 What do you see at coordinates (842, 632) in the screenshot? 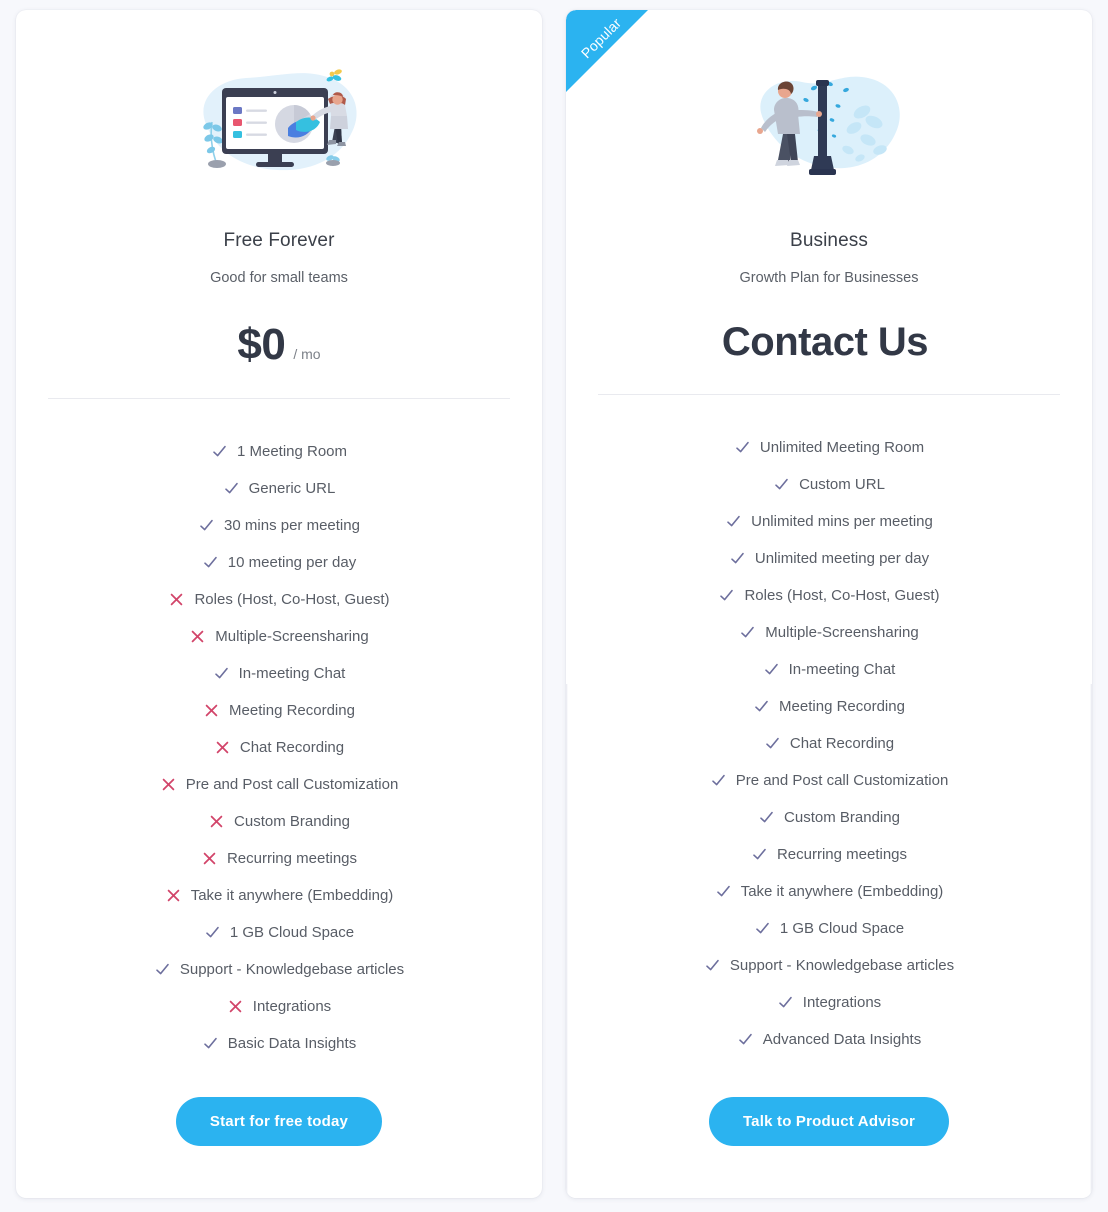
I see `feature-label: Multiple-Screensharing` at bounding box center [842, 632].